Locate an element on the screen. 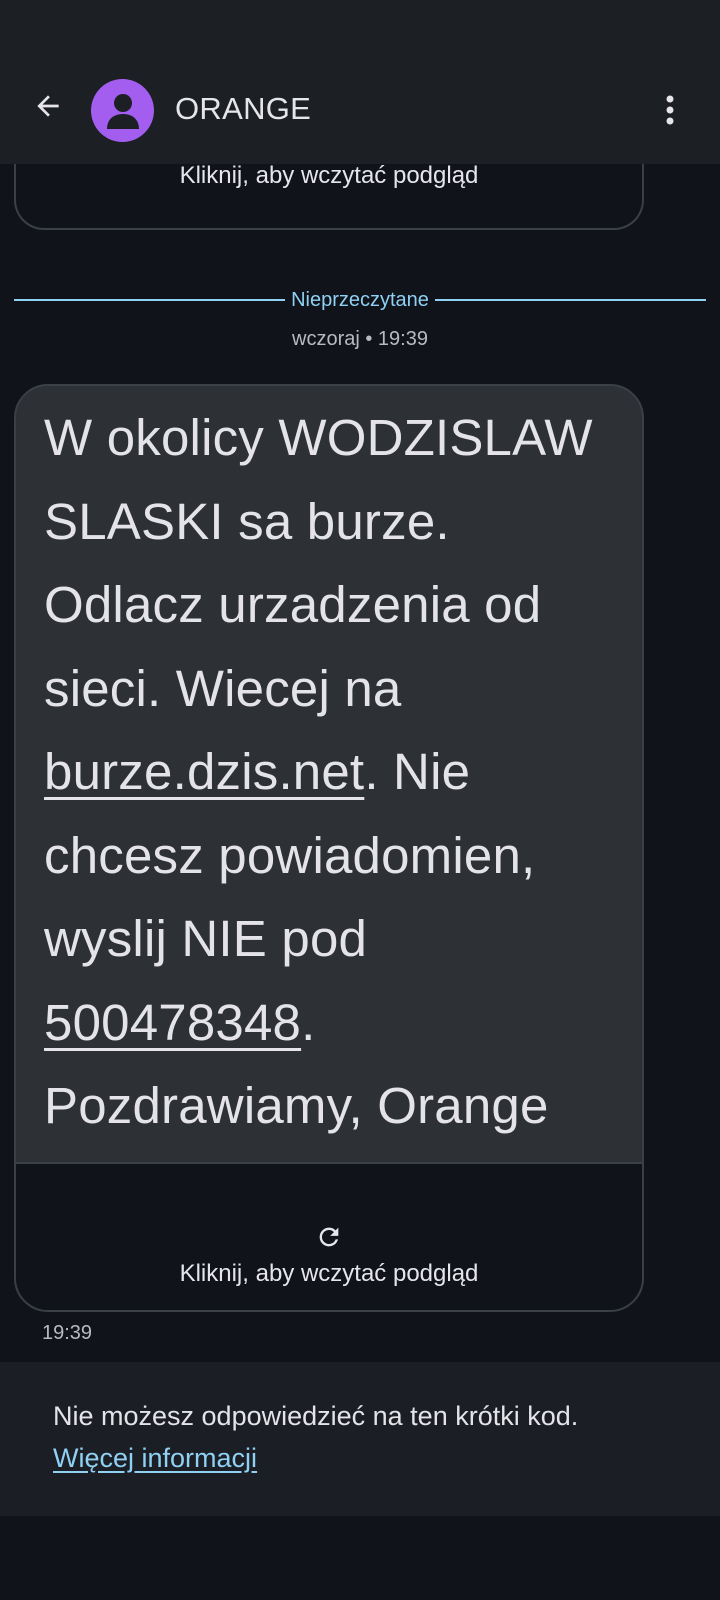 Image resolution: width=720 pixels, height=1600 pixels. message-line: Pozdrawiamy, Orange is located at coordinates (296, 1105).